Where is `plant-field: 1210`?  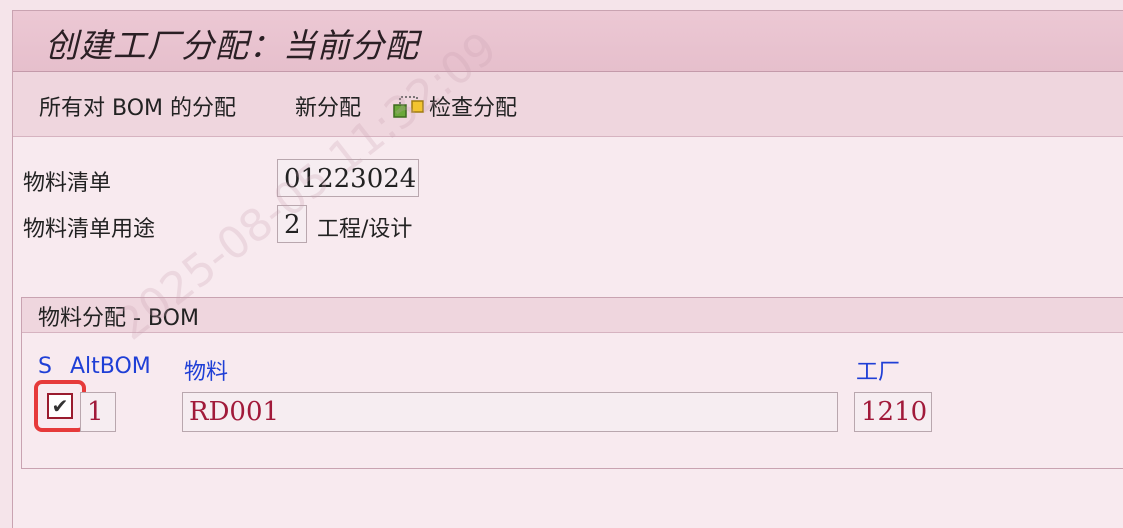 plant-field: 1210 is located at coordinates (893, 412).